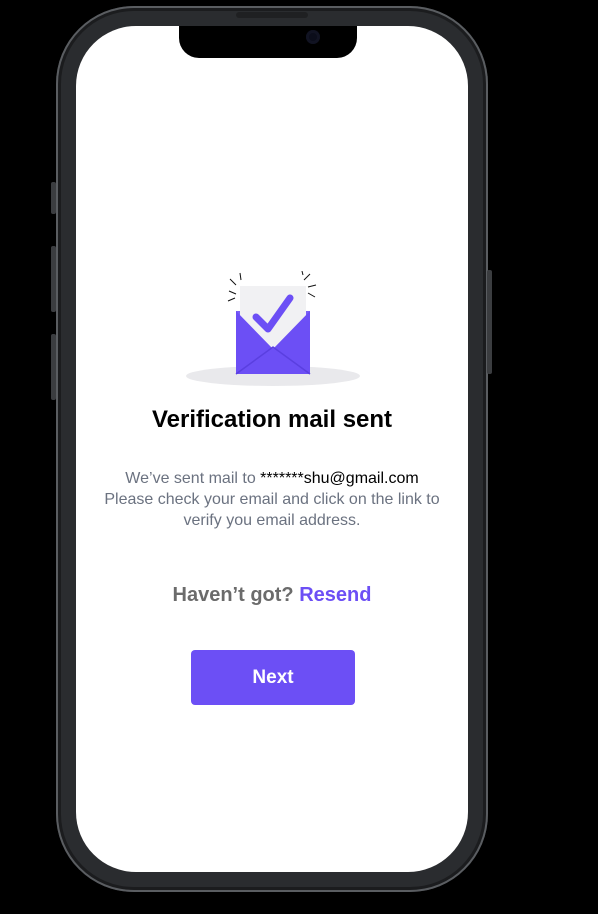  I want to click on phone-notch, so click(268, 42).